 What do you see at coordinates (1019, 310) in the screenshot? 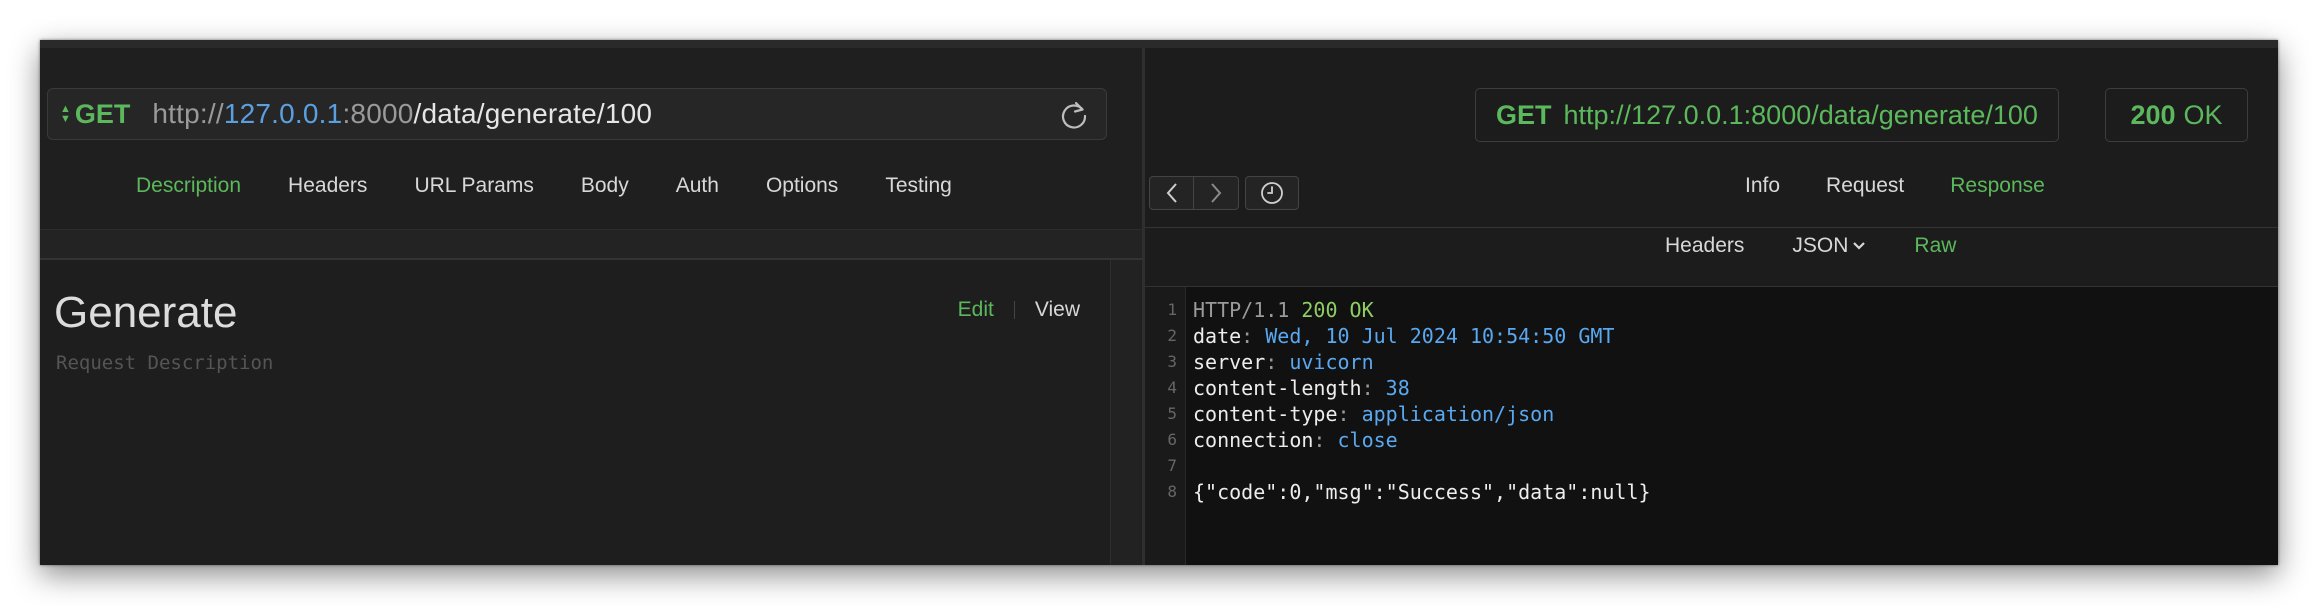
I see `edit-view-toggle: Edit View` at bounding box center [1019, 310].